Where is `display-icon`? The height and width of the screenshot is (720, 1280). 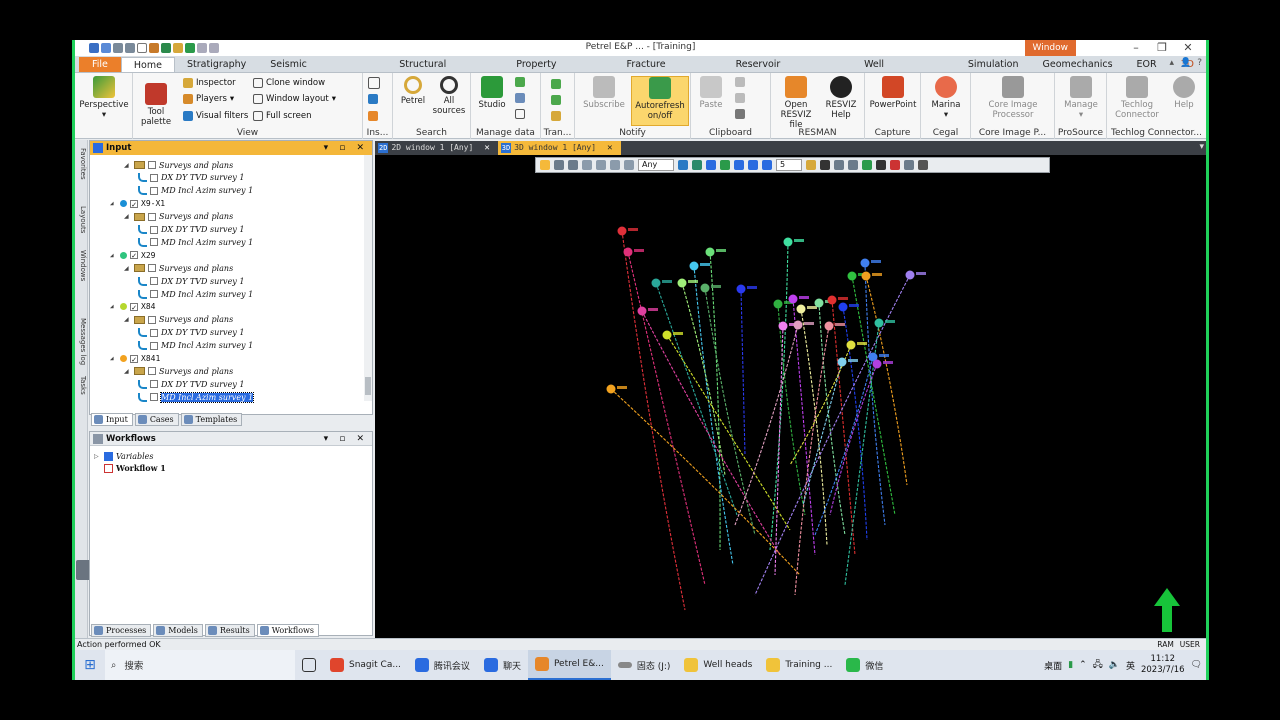
display-icon is located at coordinates (867, 165).